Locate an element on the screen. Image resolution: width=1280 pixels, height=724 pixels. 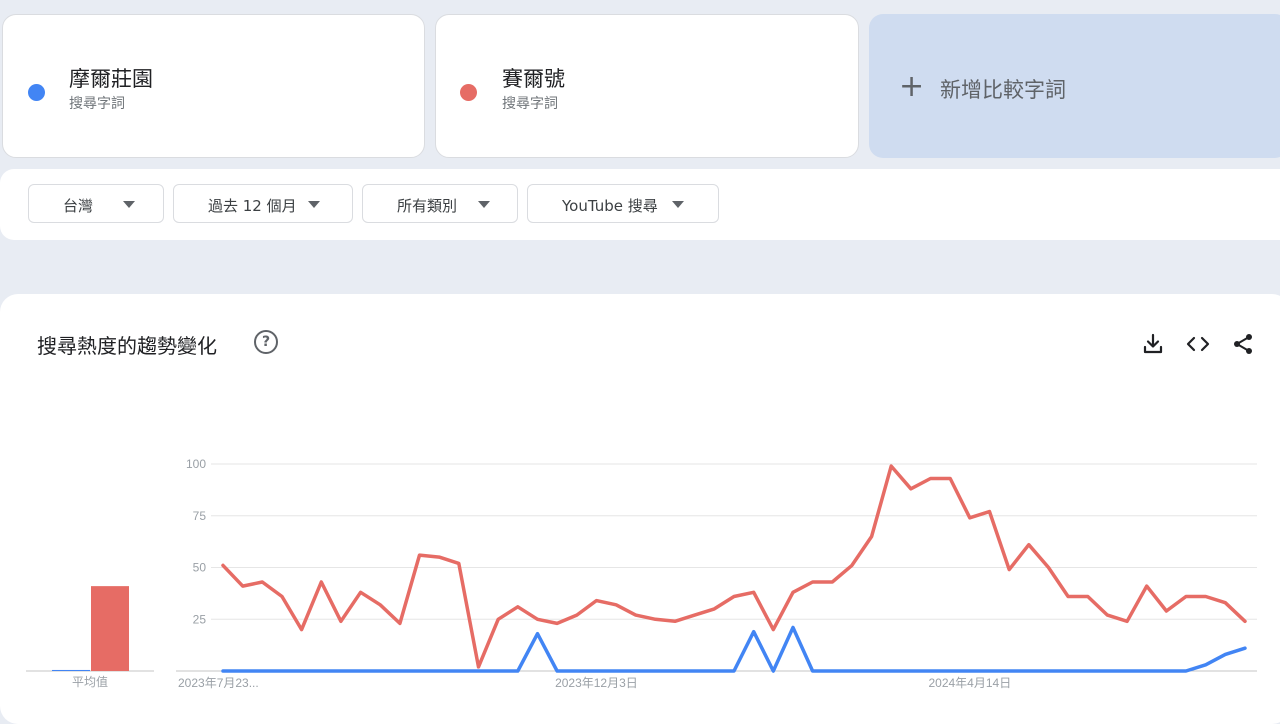
y-tick-label: 75 is located at coordinates (200, 516).